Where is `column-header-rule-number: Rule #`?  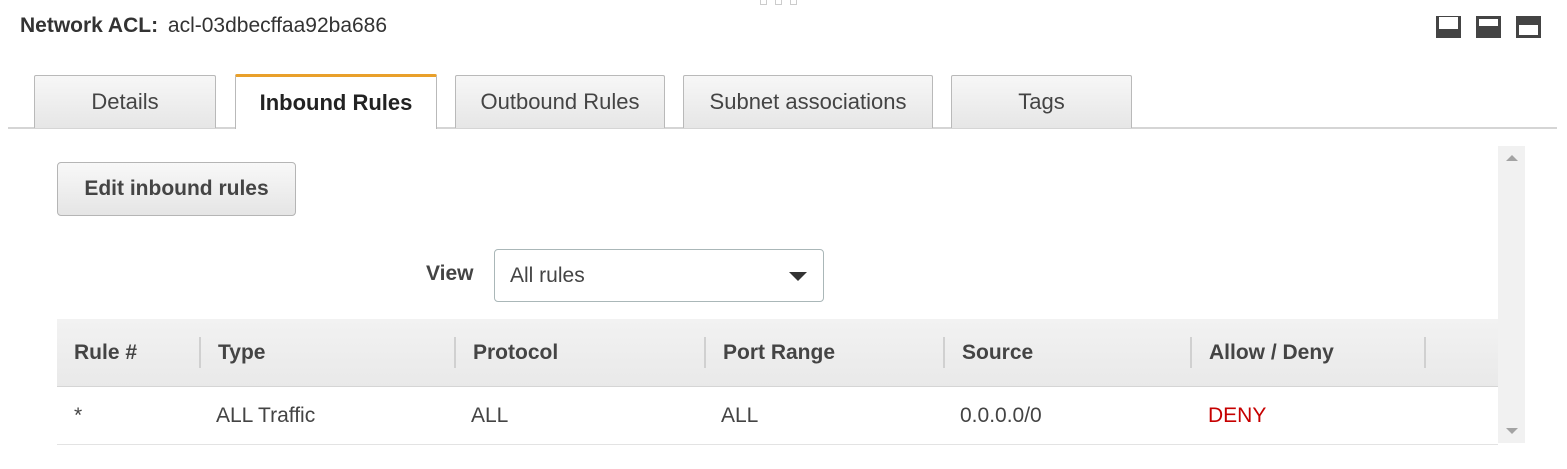
column-header-rule-number: Rule # is located at coordinates (105, 352).